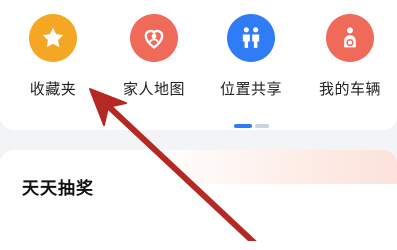 The width and height of the screenshot is (397, 250). What do you see at coordinates (350, 38) in the screenshot?
I see `driver-icon` at bounding box center [350, 38].